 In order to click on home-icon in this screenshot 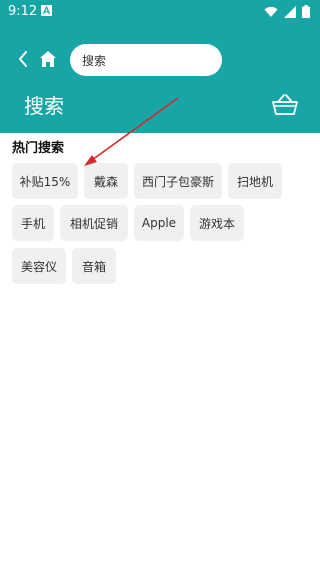, I will do `click(48, 59)`.